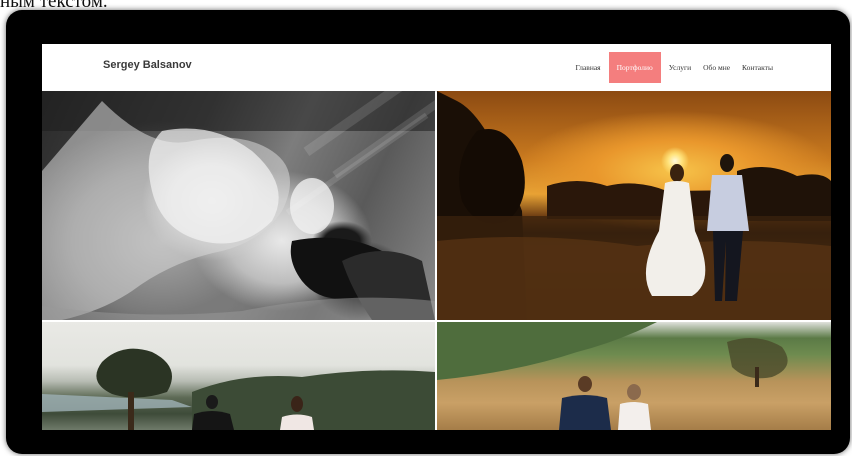 This screenshot has height=456, width=852. I want to click on menu-item-services: Услуги, so click(680, 67).